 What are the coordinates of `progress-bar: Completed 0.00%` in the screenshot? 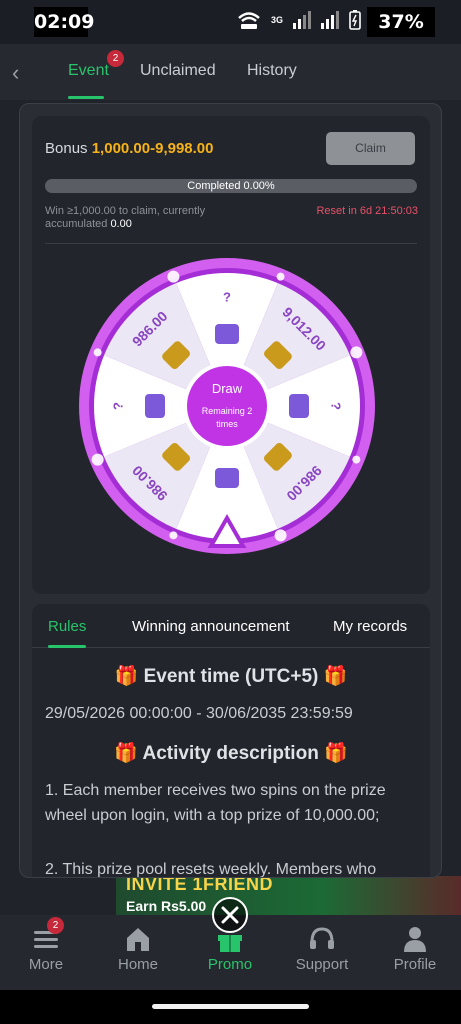 It's located at (231, 186).